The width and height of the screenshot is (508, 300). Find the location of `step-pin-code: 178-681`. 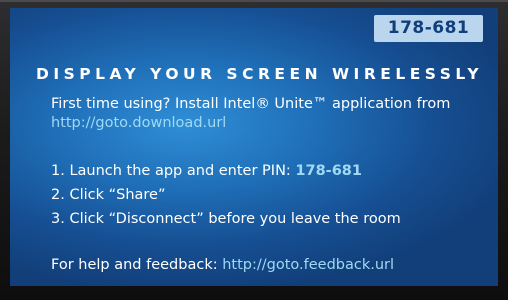

step-pin-code: 178-681 is located at coordinates (328, 171).